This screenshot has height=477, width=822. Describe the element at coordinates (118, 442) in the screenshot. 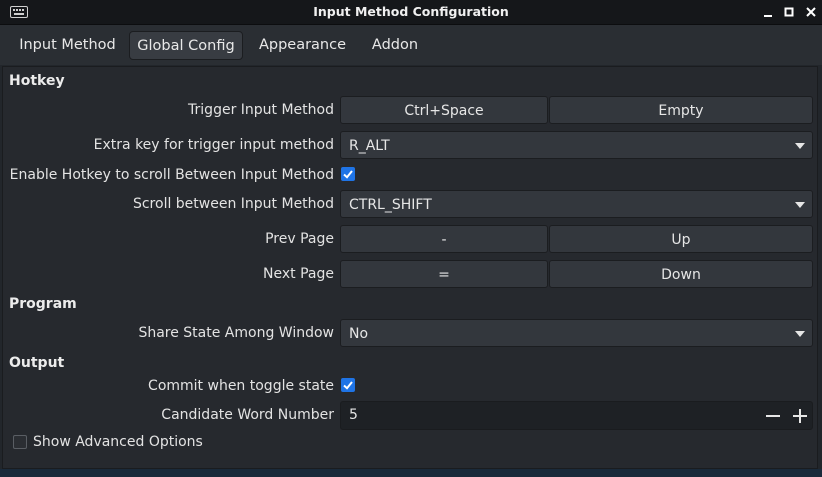

I see `show-advanced-label: Show Advanced Options` at that location.